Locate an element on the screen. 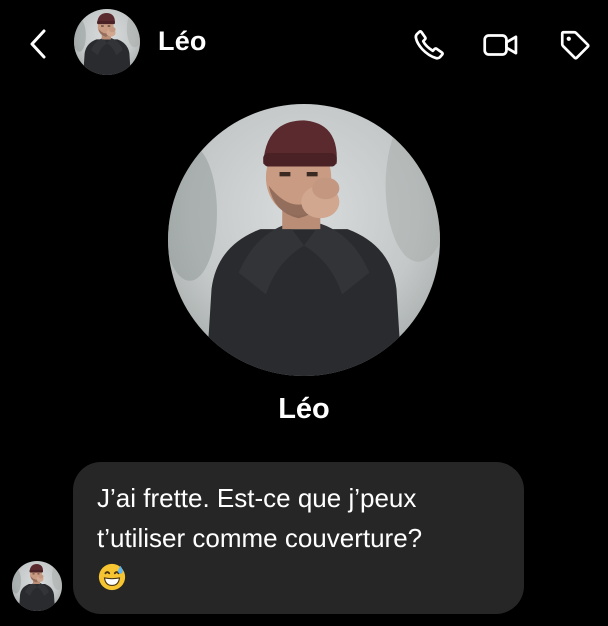 This screenshot has width=608, height=626. tag-button is located at coordinates (575, 45).